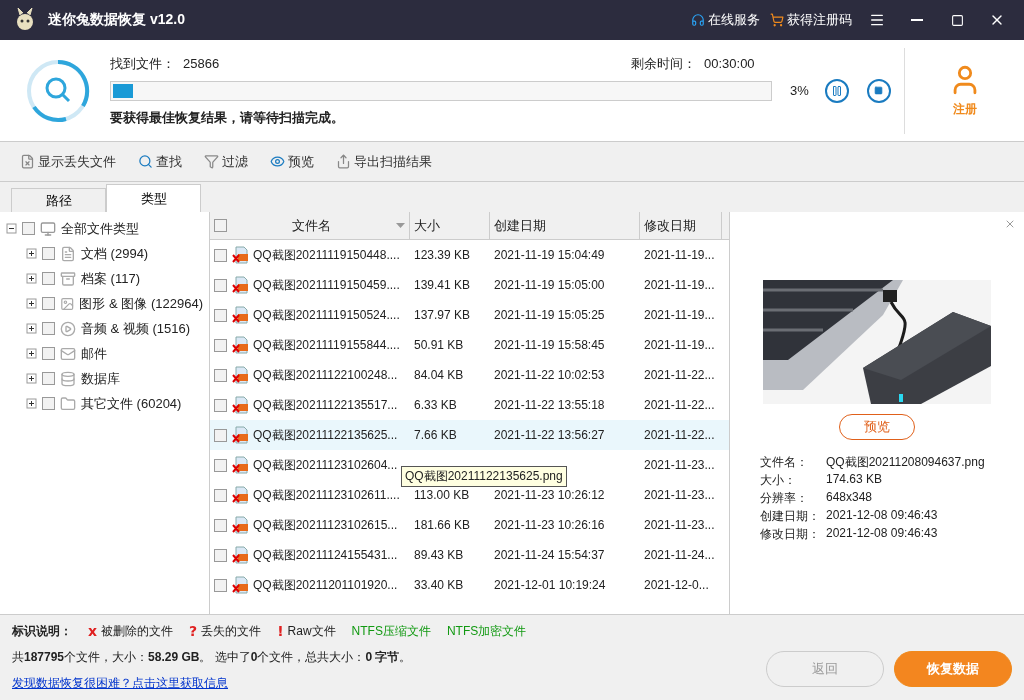  I want to click on scan-hint: 要获得最佳恢复结果，请等待扫描完成。, so click(227, 117).